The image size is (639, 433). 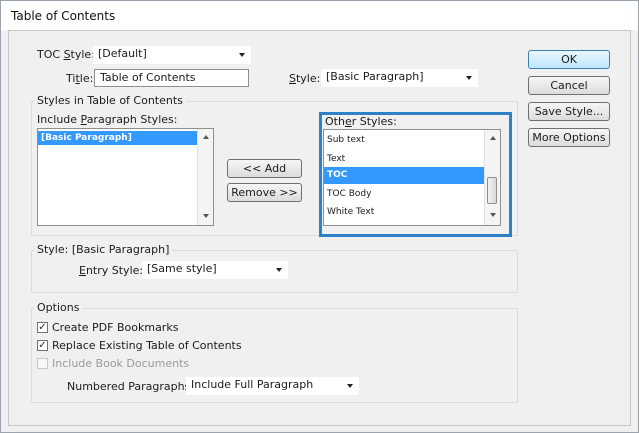 I want to click on other-styles-list: Sub text Text TOC TOC Body White Text, so click(x=412, y=177).